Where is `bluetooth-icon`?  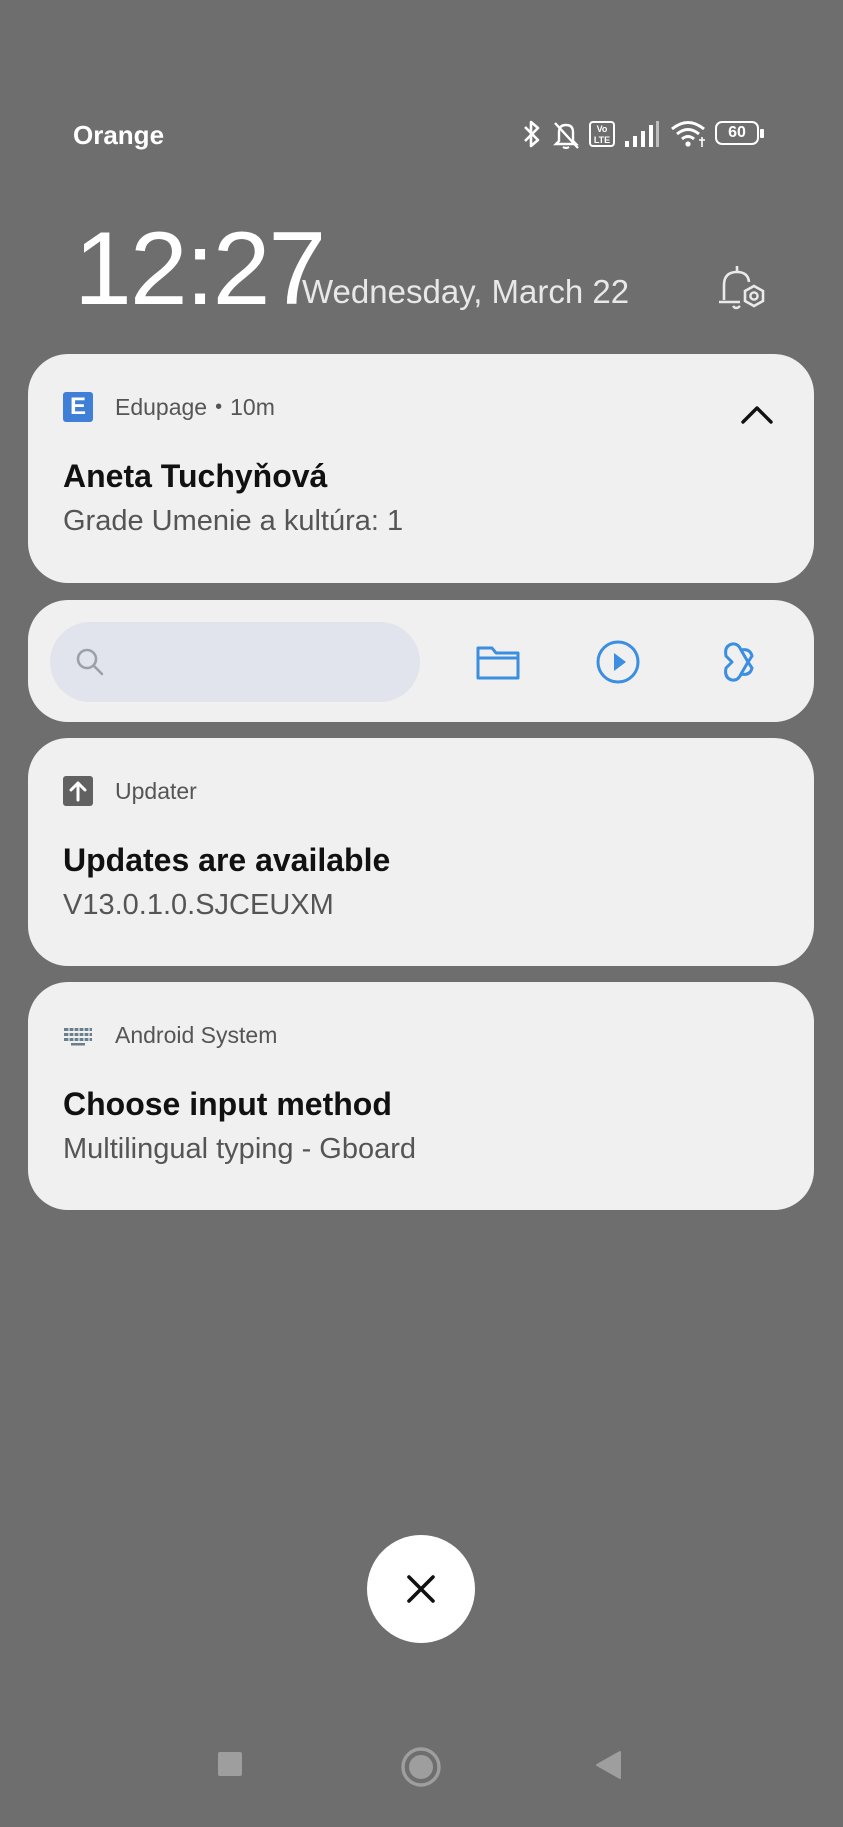
bluetooth-icon is located at coordinates (532, 134).